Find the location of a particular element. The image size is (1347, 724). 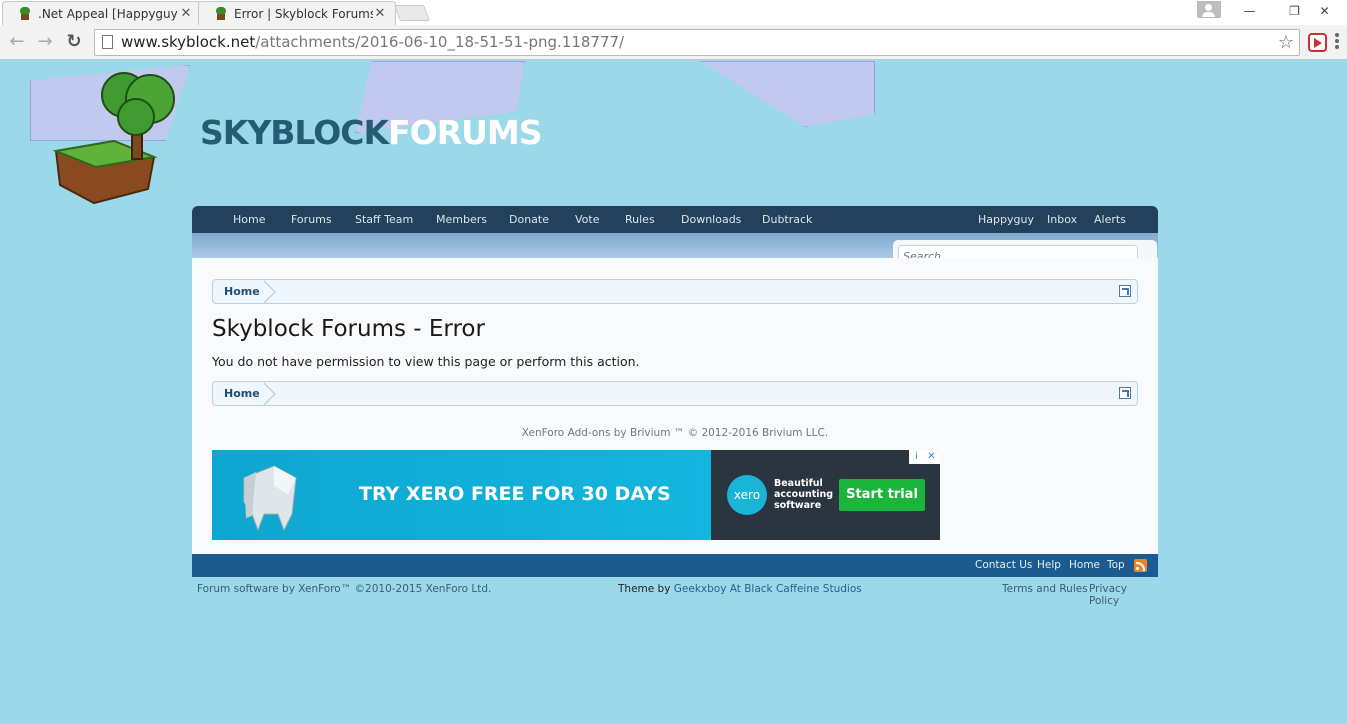

tab-title: .Net Appeal [Happyguy] [ is located at coordinates (108, 13).